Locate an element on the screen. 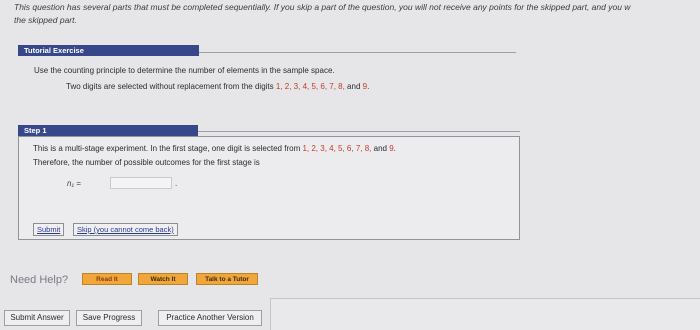 This screenshot has height=330, width=700. step-and: and is located at coordinates (380, 148).